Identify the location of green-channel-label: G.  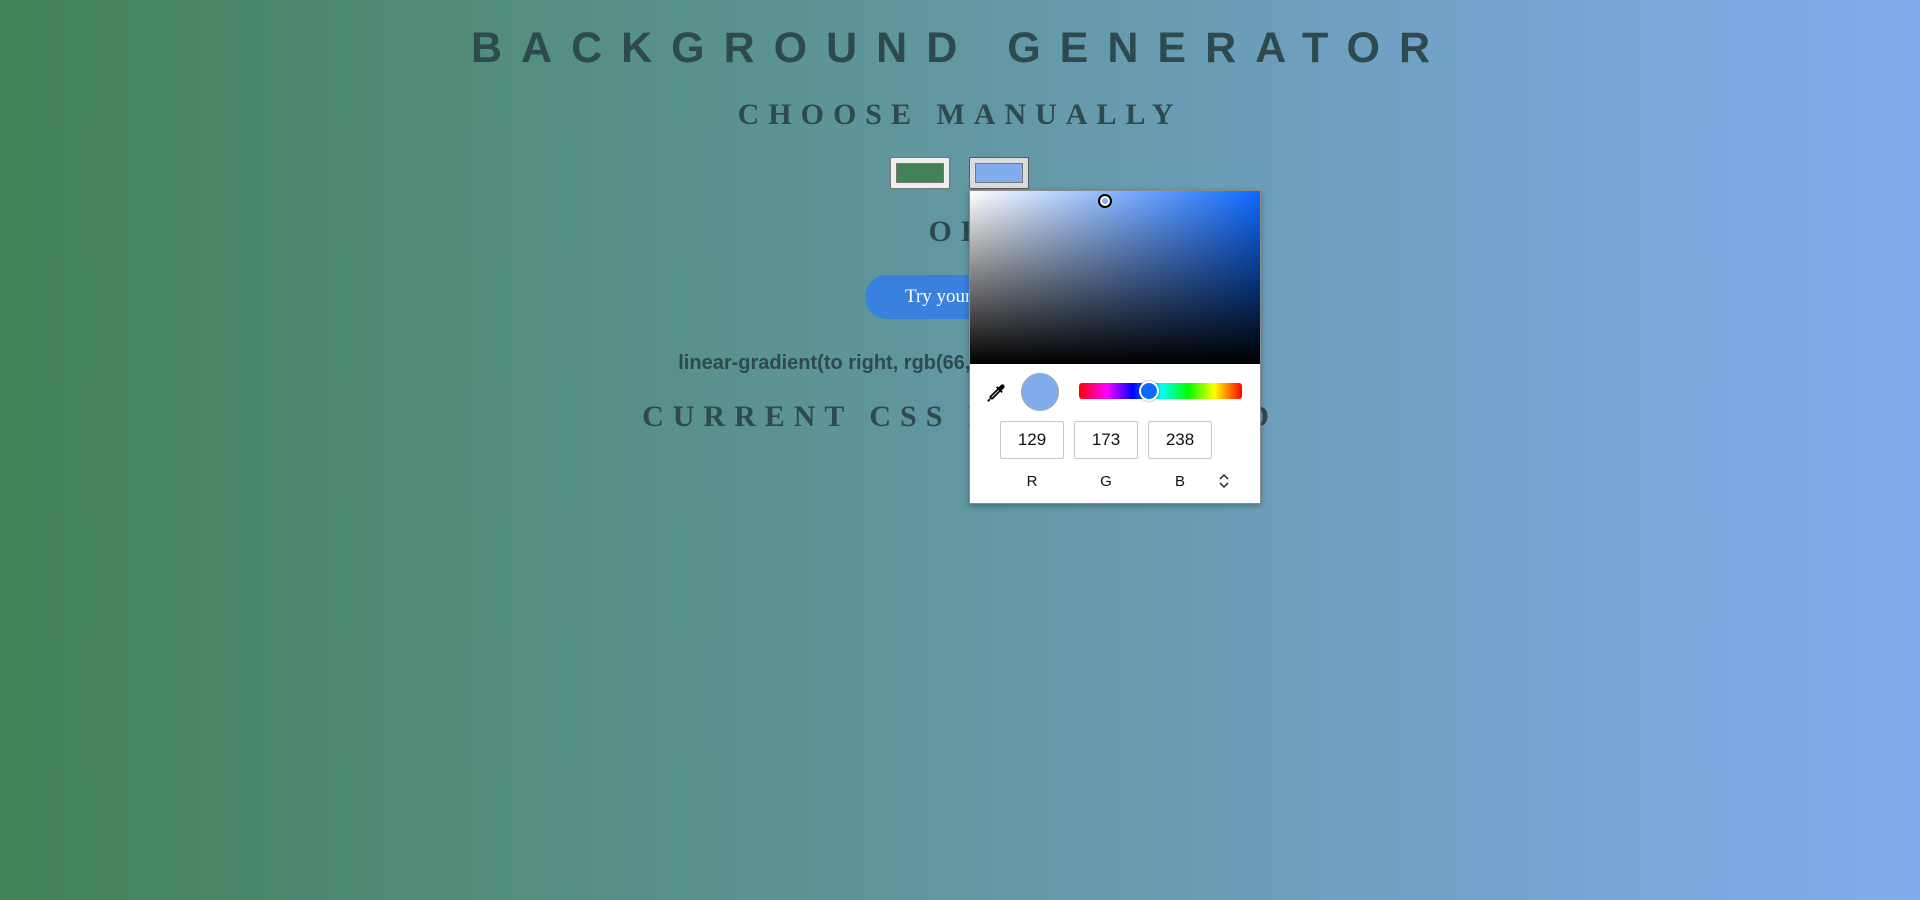
(1106, 481).